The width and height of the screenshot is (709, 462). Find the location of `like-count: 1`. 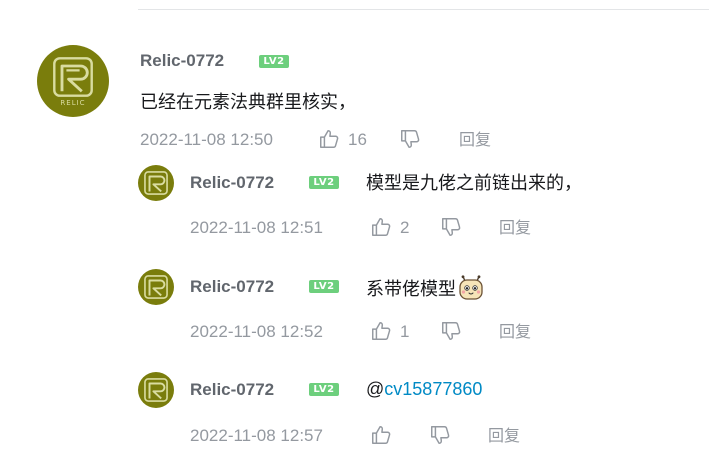

like-count: 1 is located at coordinates (405, 331).